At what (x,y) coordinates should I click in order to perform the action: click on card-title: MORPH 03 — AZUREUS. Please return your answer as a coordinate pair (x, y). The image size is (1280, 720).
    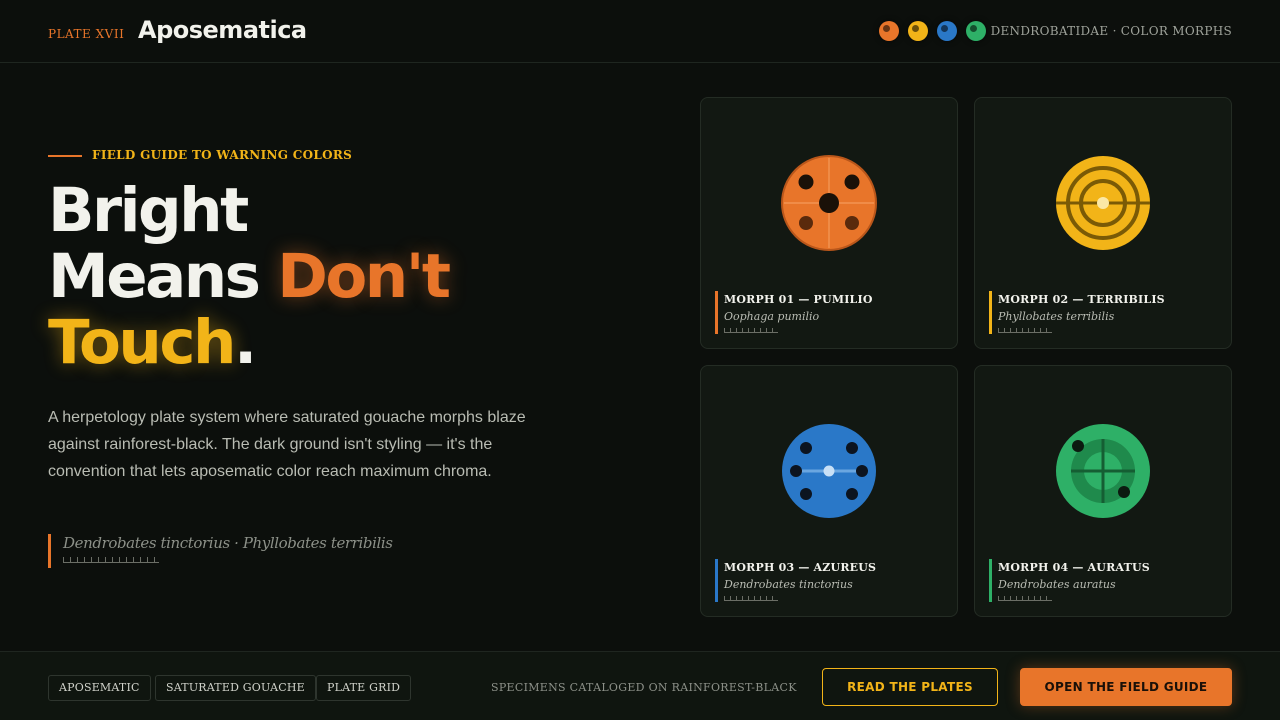
    Looking at the image, I should click on (800, 567).